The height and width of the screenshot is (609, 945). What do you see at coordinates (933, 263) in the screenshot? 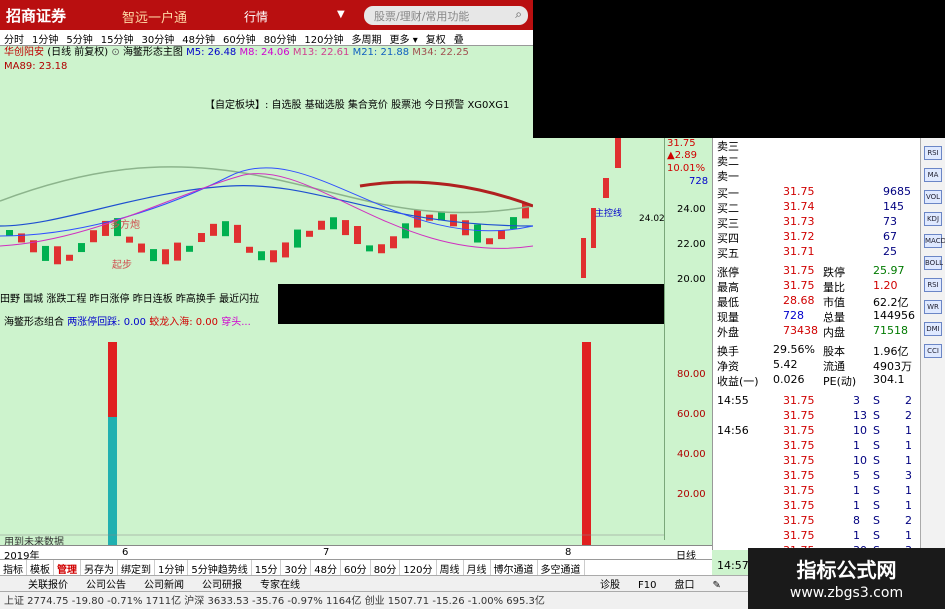
I see `indicator-boll-icon: BOLL` at bounding box center [933, 263].